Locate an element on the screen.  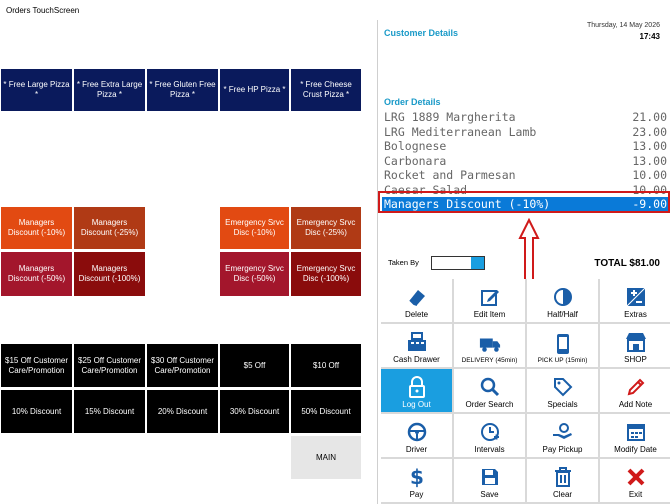
log-out-button: Log Out is located at coordinates (416, 390).